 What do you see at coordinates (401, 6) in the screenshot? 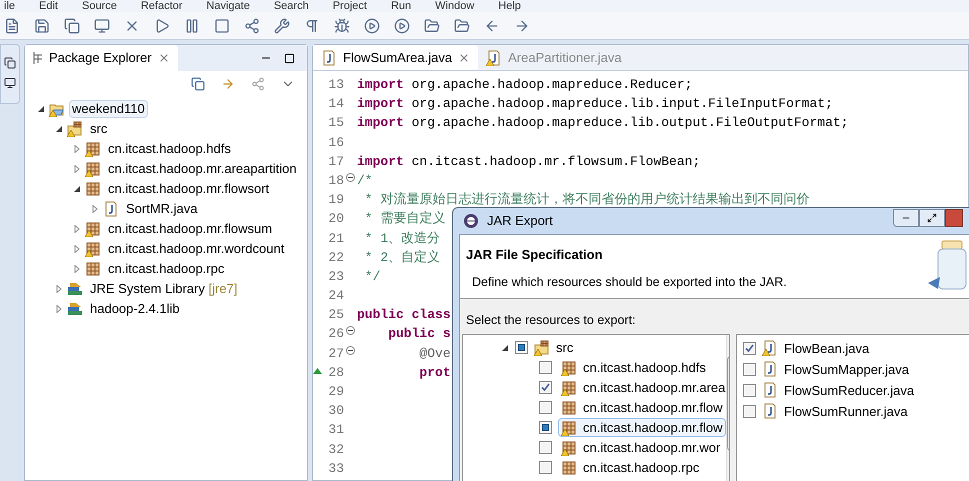
I see `menu-item: Run` at bounding box center [401, 6].